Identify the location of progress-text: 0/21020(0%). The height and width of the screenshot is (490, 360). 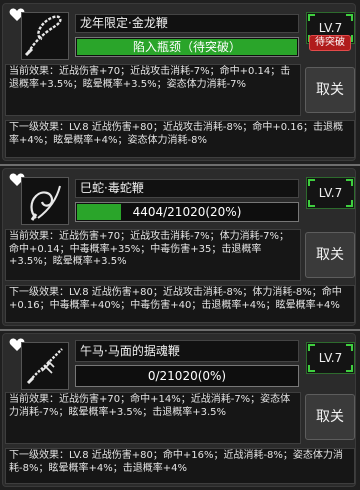
(187, 376).